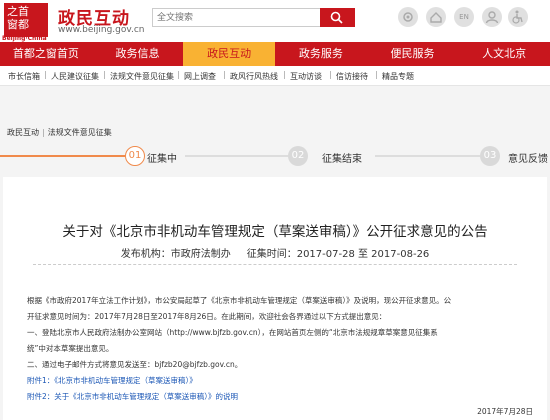 The width and height of the screenshot is (550, 420). What do you see at coordinates (101, 30) in the screenshot?
I see `site-url: www.beijing.gov.cn` at bounding box center [101, 30].